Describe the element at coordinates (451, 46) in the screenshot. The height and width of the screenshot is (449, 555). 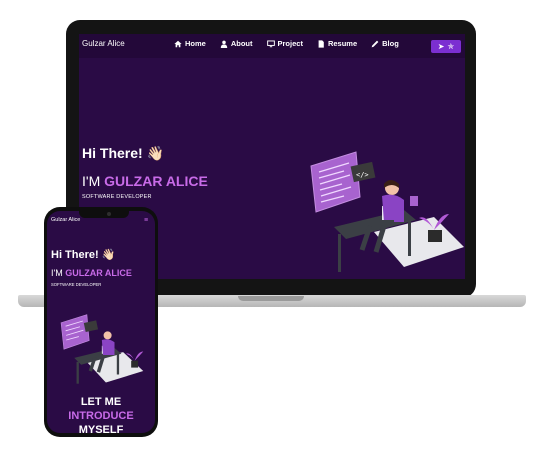
I see `star-icon: ✯` at that location.